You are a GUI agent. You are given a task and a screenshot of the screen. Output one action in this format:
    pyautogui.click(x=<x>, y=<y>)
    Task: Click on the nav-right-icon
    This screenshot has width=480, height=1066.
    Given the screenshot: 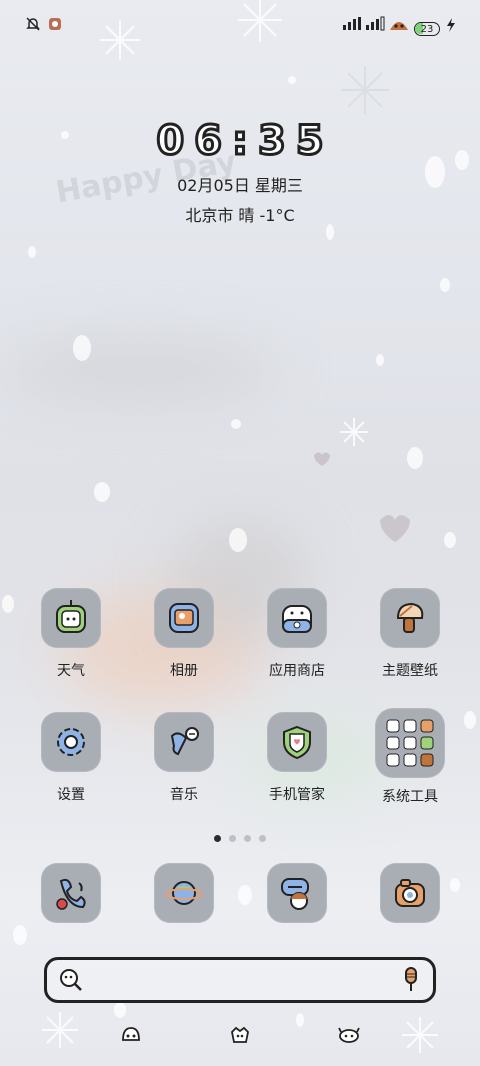 What is the action you would take?
    pyautogui.click(x=349, y=1037)
    